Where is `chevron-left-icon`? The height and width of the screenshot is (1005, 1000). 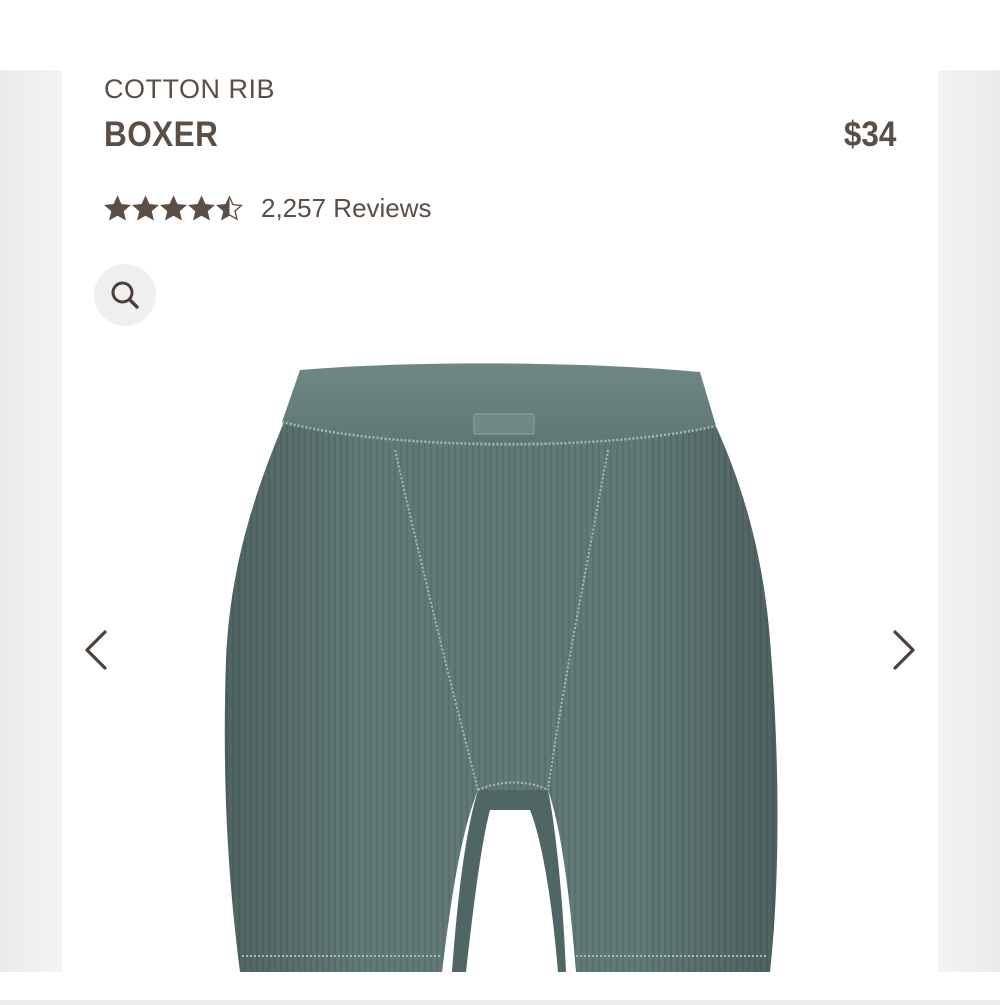 chevron-left-icon is located at coordinates (96, 650).